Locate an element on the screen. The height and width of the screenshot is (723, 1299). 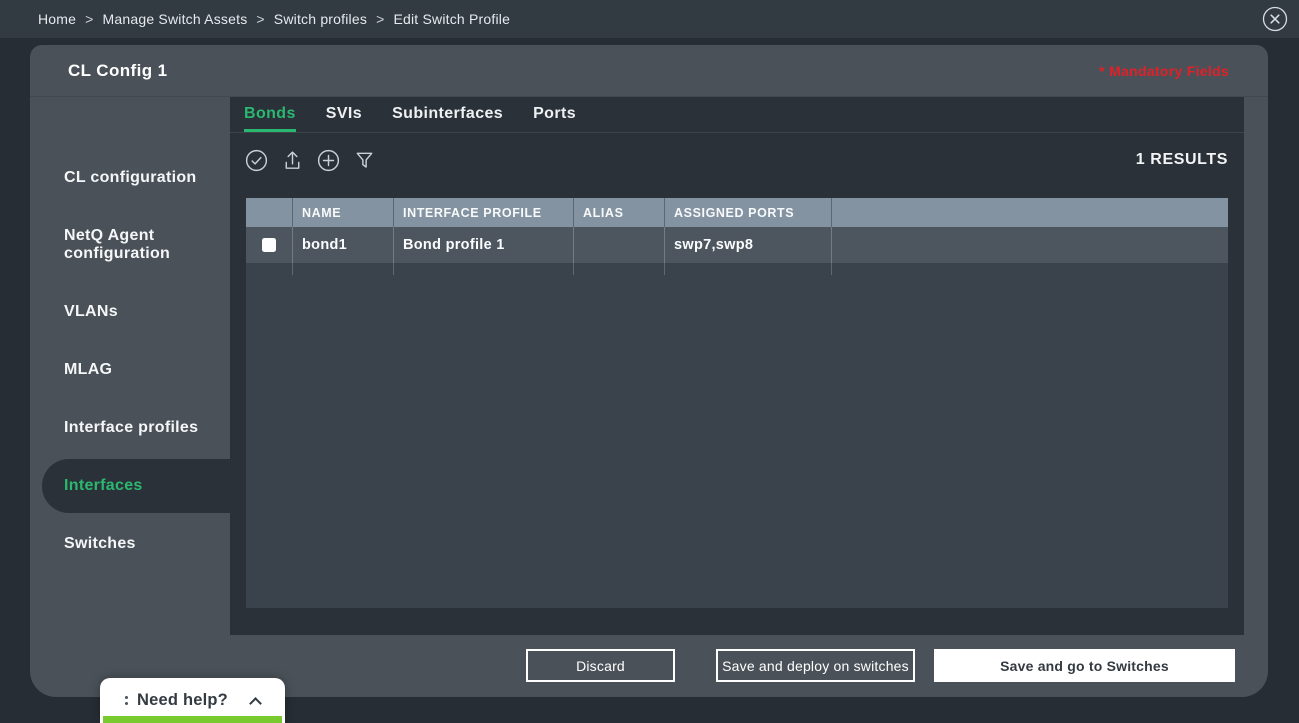
discard-button: Discard is located at coordinates (600, 665).